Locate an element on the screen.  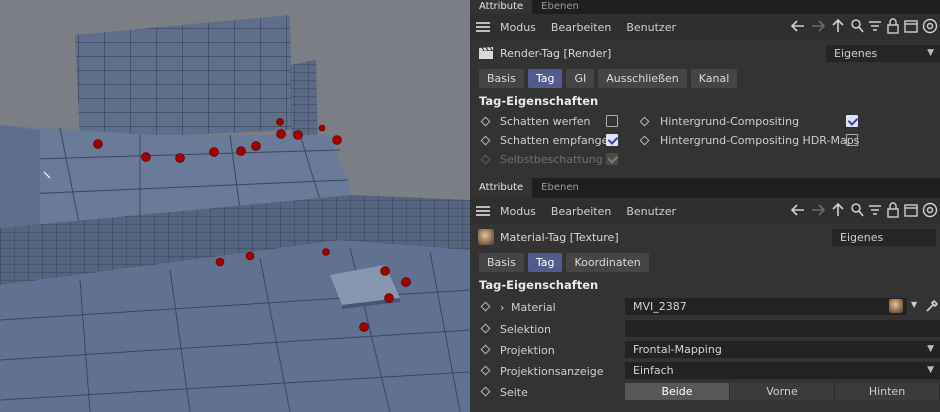
object-row: Render-Tag [Render] Eigenes ▼ is located at coordinates (705, 53).